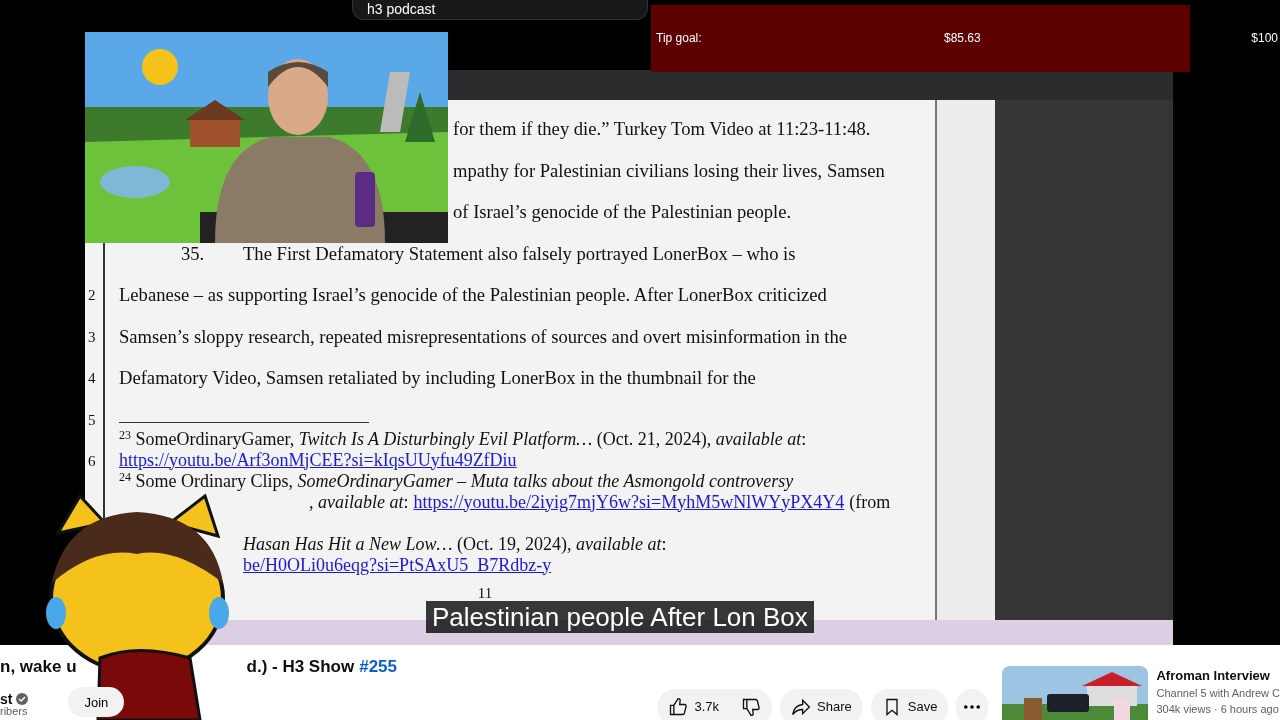 This screenshot has height=720, width=1280. I want to click on caption: Palestinian people After Lon Box, so click(620, 617).